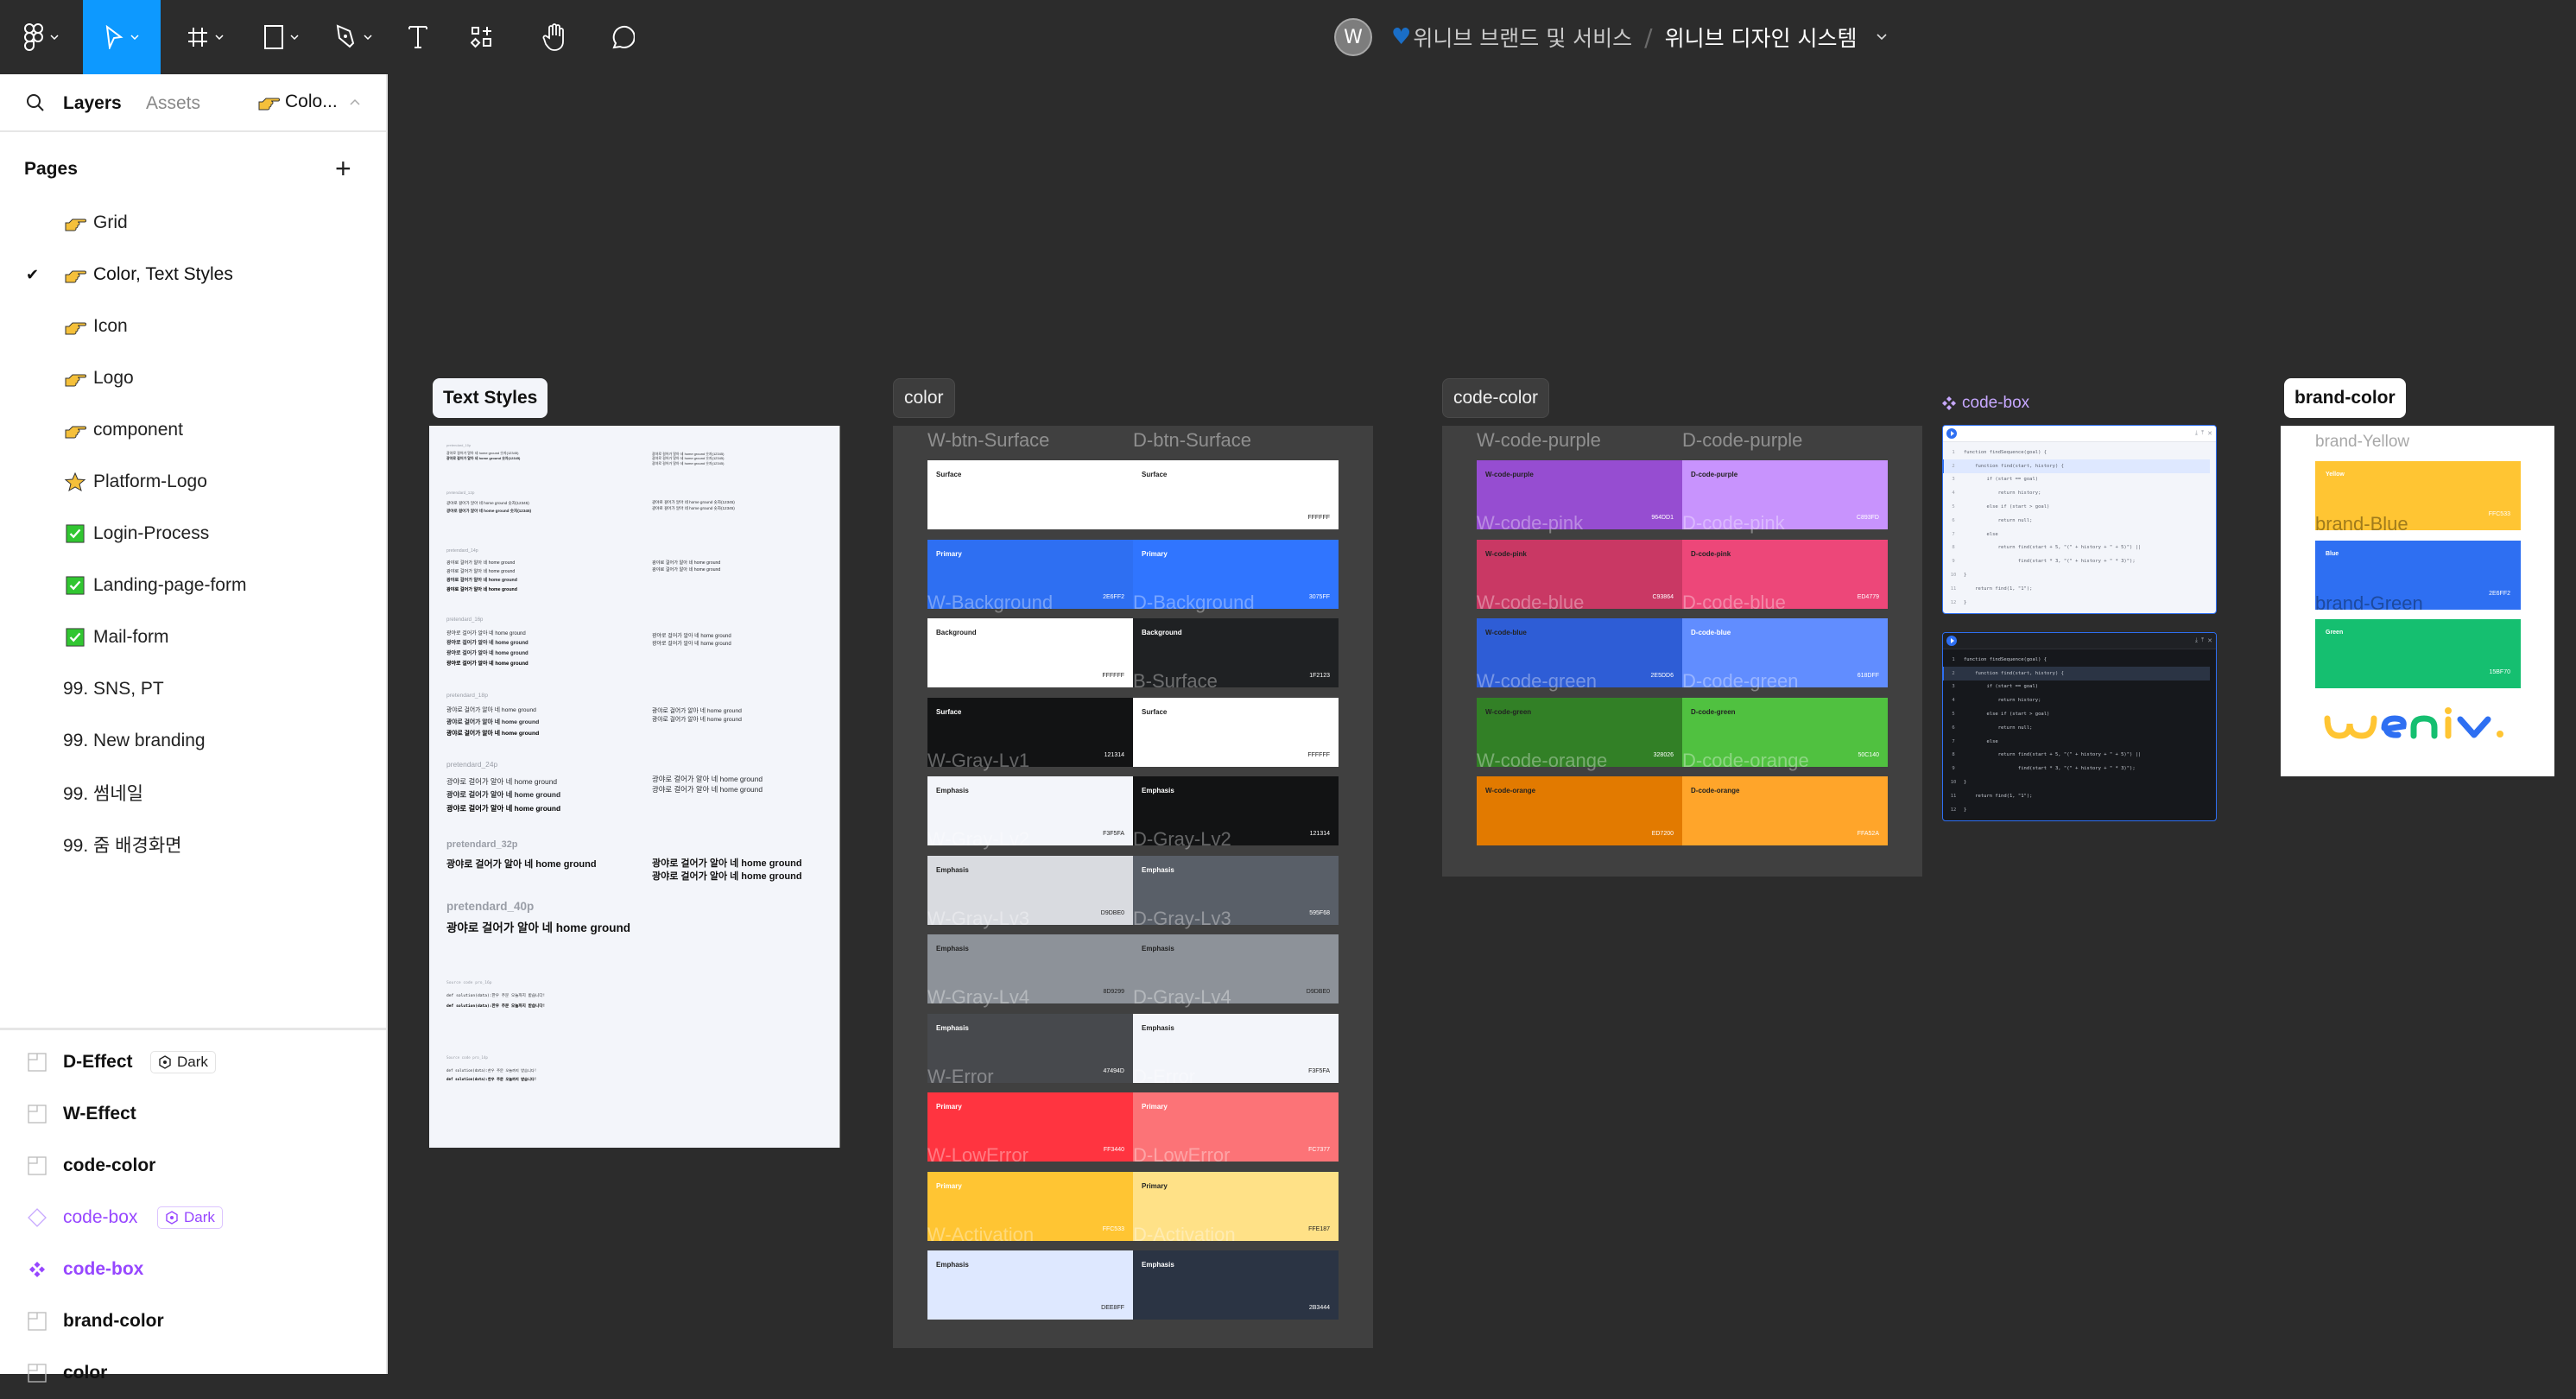 Image resolution: width=2576 pixels, height=1399 pixels. Describe the element at coordinates (193, 689) in the screenshot. I see `page-item: 99. SNS, PT` at that location.